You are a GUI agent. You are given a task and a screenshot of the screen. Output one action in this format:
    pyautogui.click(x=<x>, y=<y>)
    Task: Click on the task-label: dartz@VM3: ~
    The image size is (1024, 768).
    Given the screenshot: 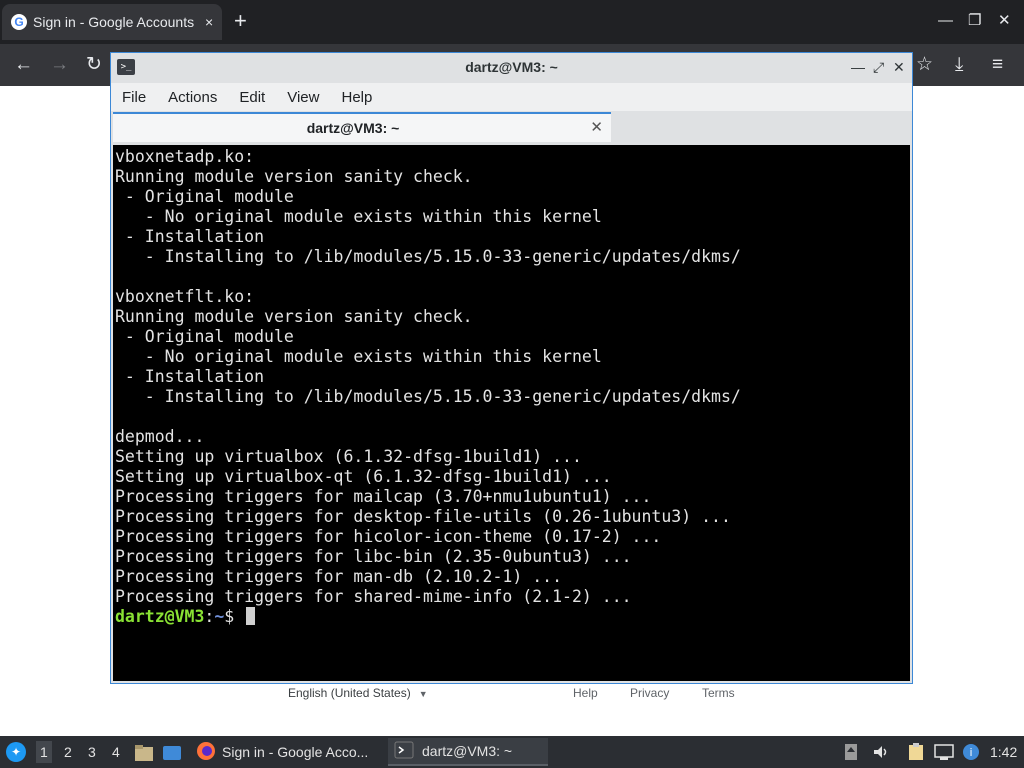 What is the action you would take?
    pyautogui.click(x=467, y=751)
    